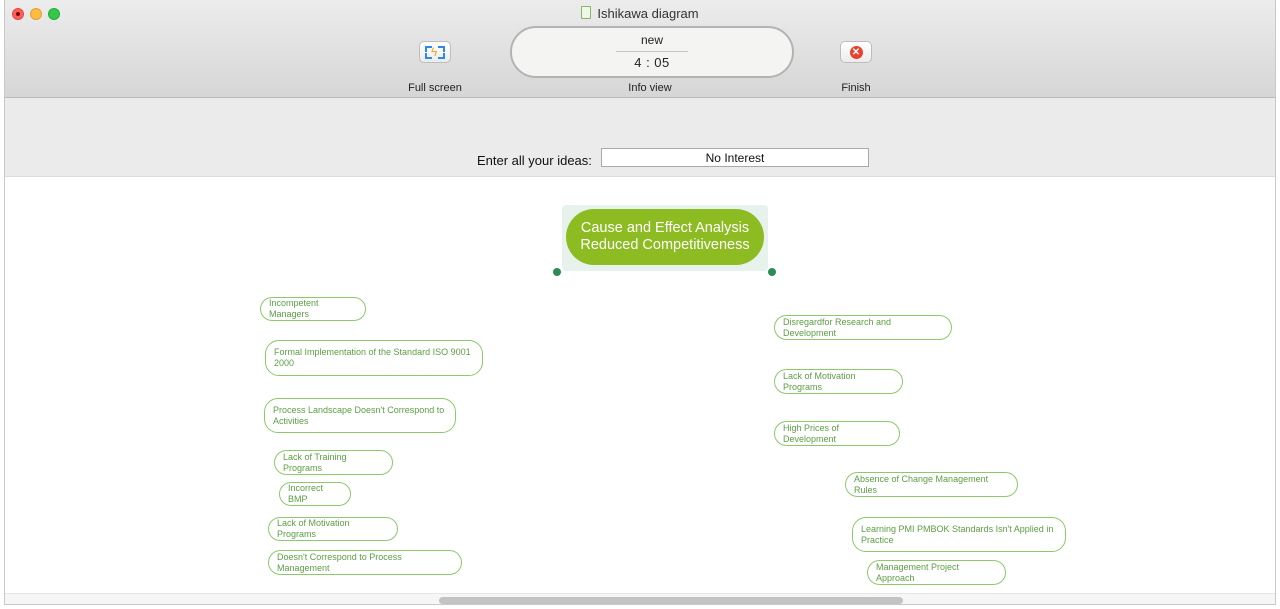  What do you see at coordinates (534, 160) in the screenshot?
I see `idea-entry-label: Enter all your ideas:` at bounding box center [534, 160].